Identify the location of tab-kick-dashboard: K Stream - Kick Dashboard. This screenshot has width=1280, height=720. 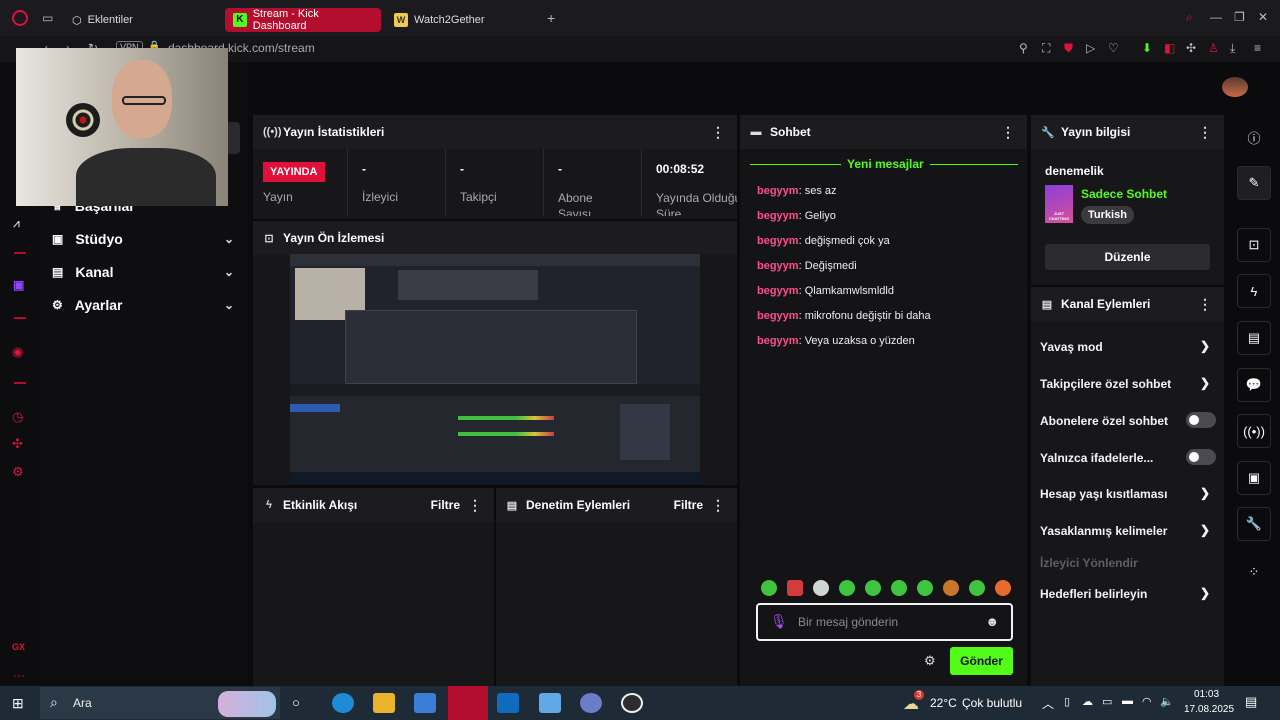
(303, 20).